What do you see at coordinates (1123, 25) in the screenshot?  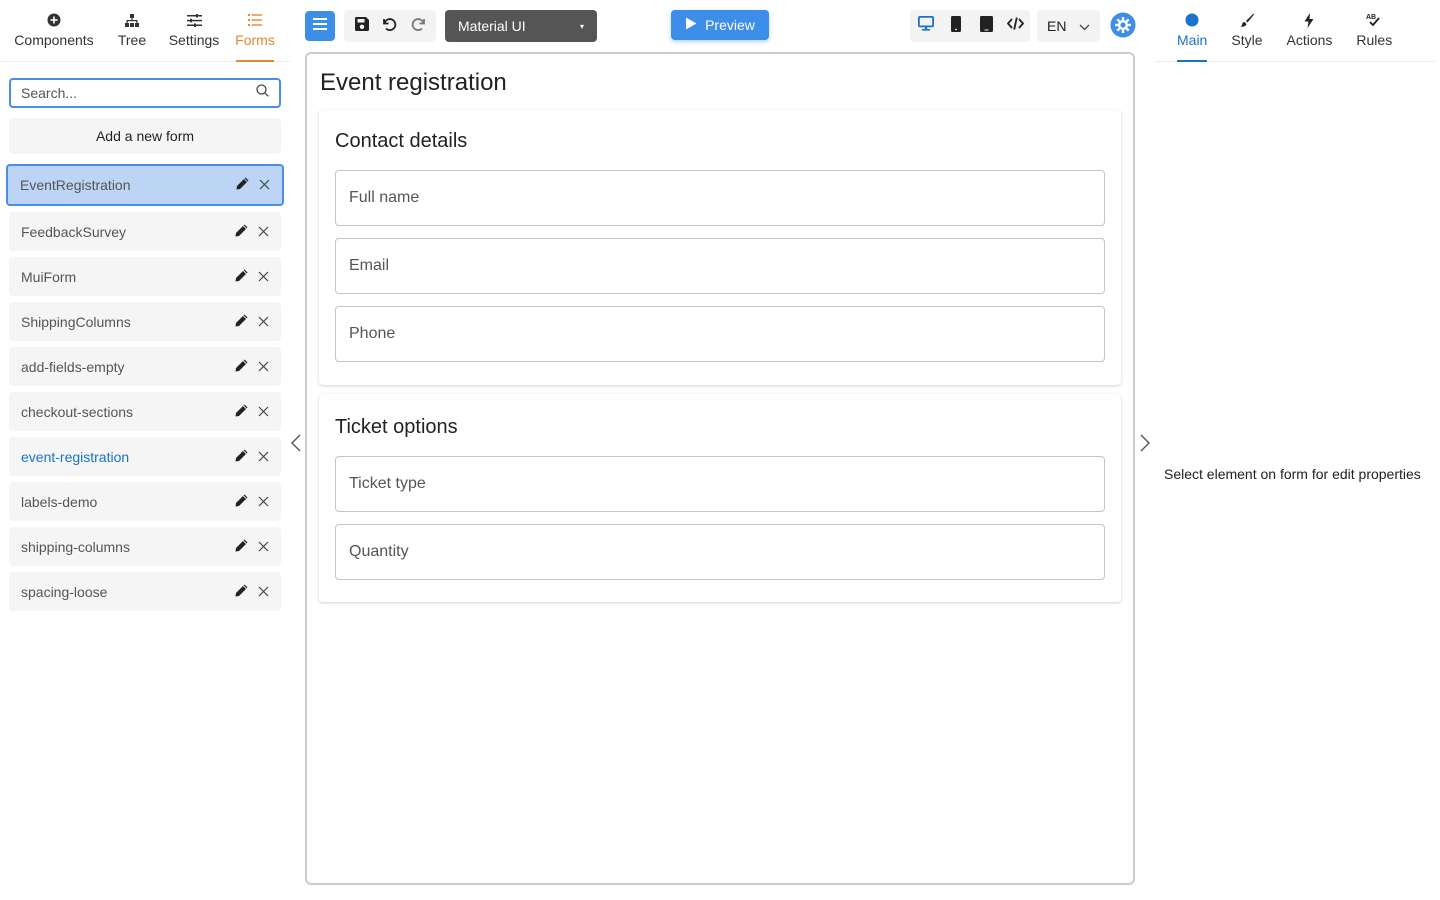 I see `theme-settings-button` at bounding box center [1123, 25].